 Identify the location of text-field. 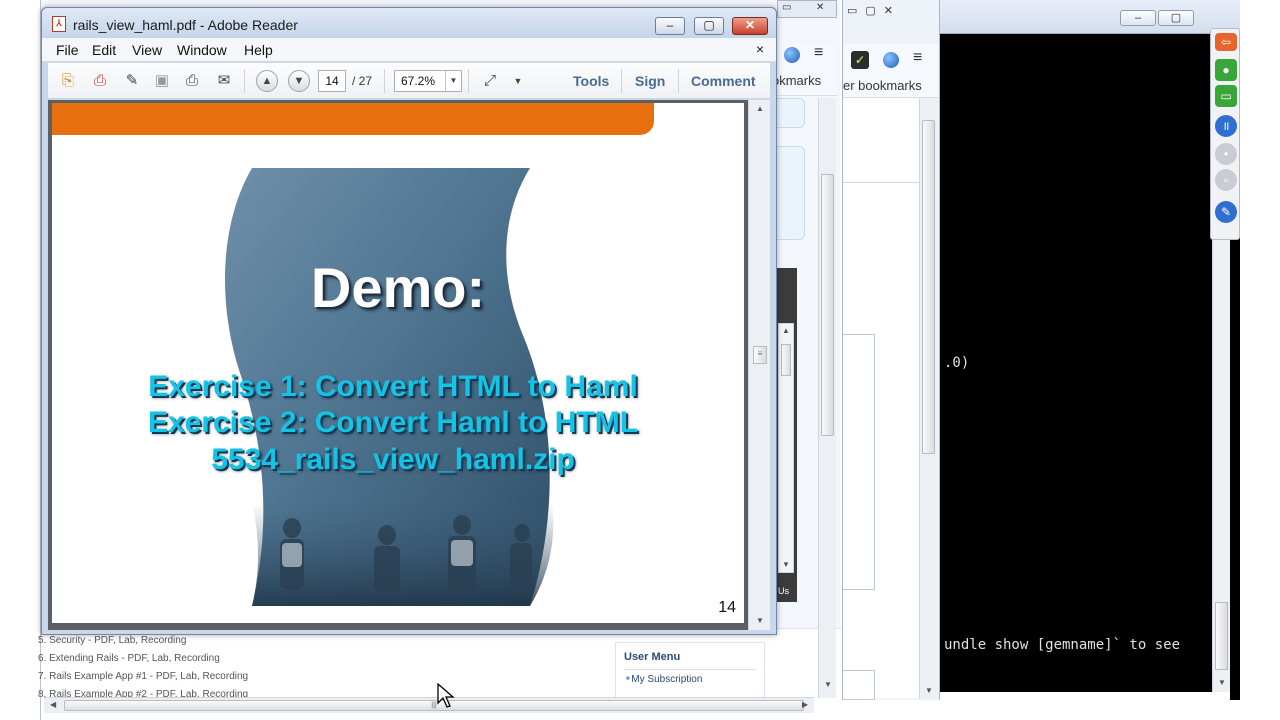
(859, 685).